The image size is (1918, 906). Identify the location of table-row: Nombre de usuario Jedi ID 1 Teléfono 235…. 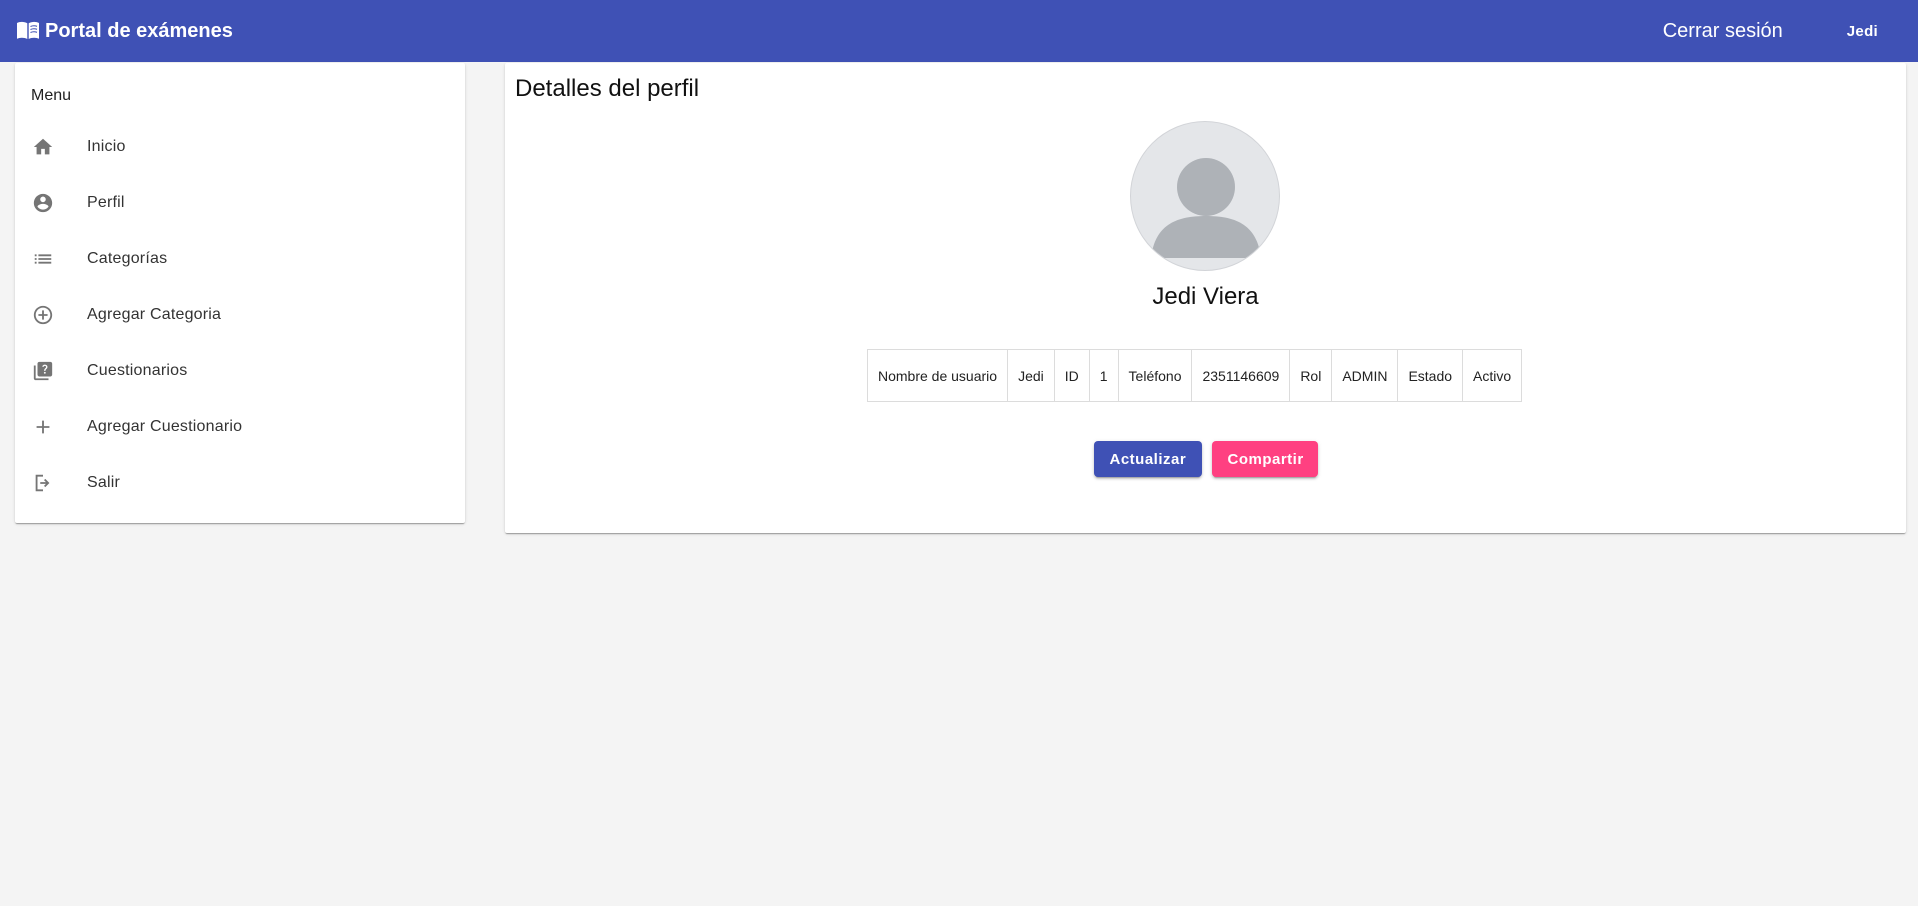
(1194, 375).